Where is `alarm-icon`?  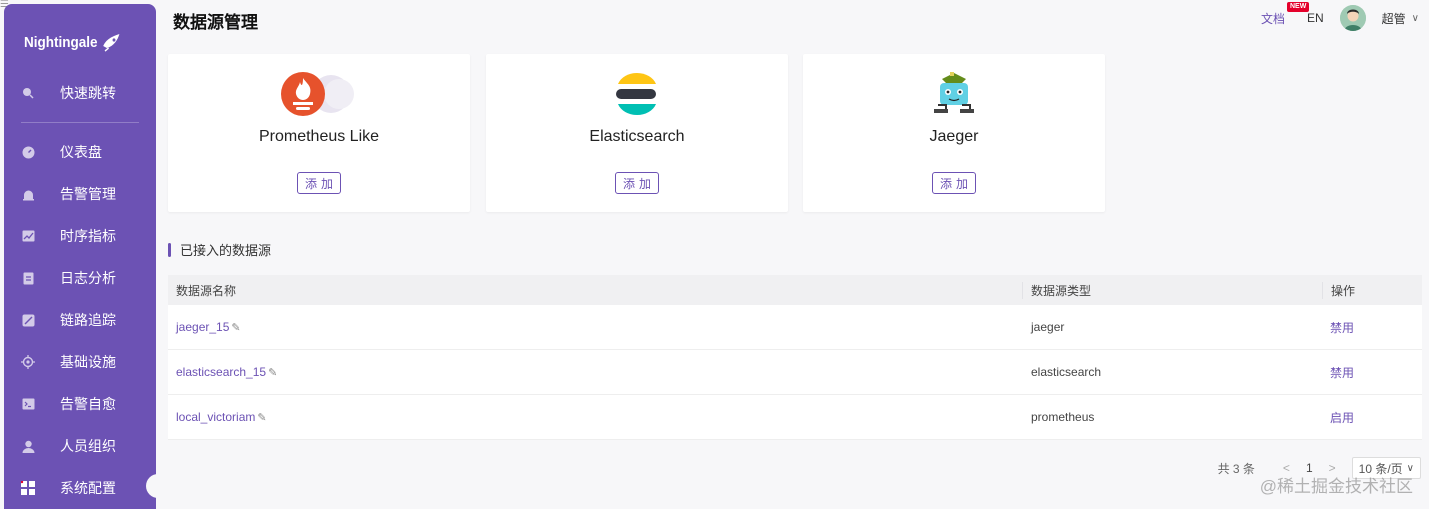
alarm-icon is located at coordinates (28, 194).